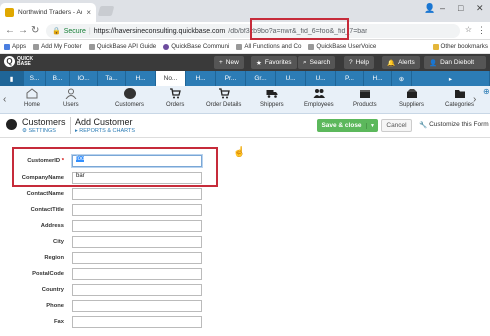  I want to click on cancel-button: Cancel, so click(396, 125).